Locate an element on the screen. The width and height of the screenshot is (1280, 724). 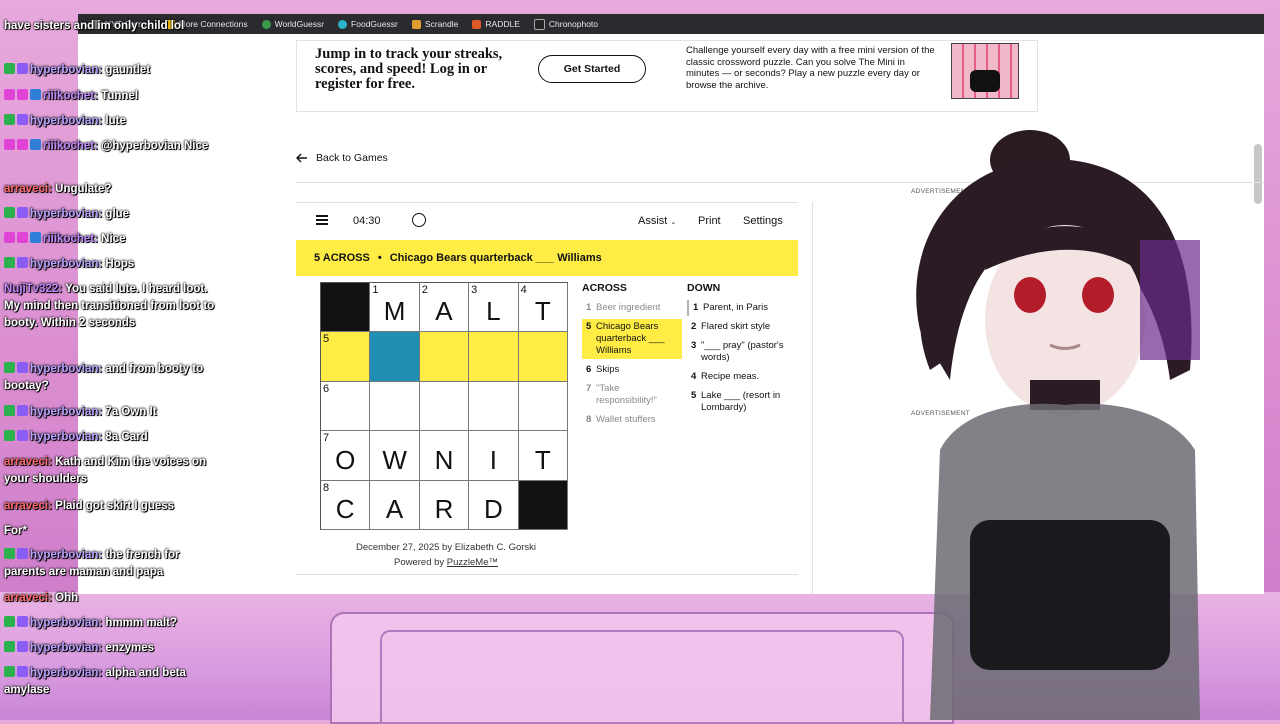
bookmark-foodguessr: FoodGuessr is located at coordinates (368, 24).